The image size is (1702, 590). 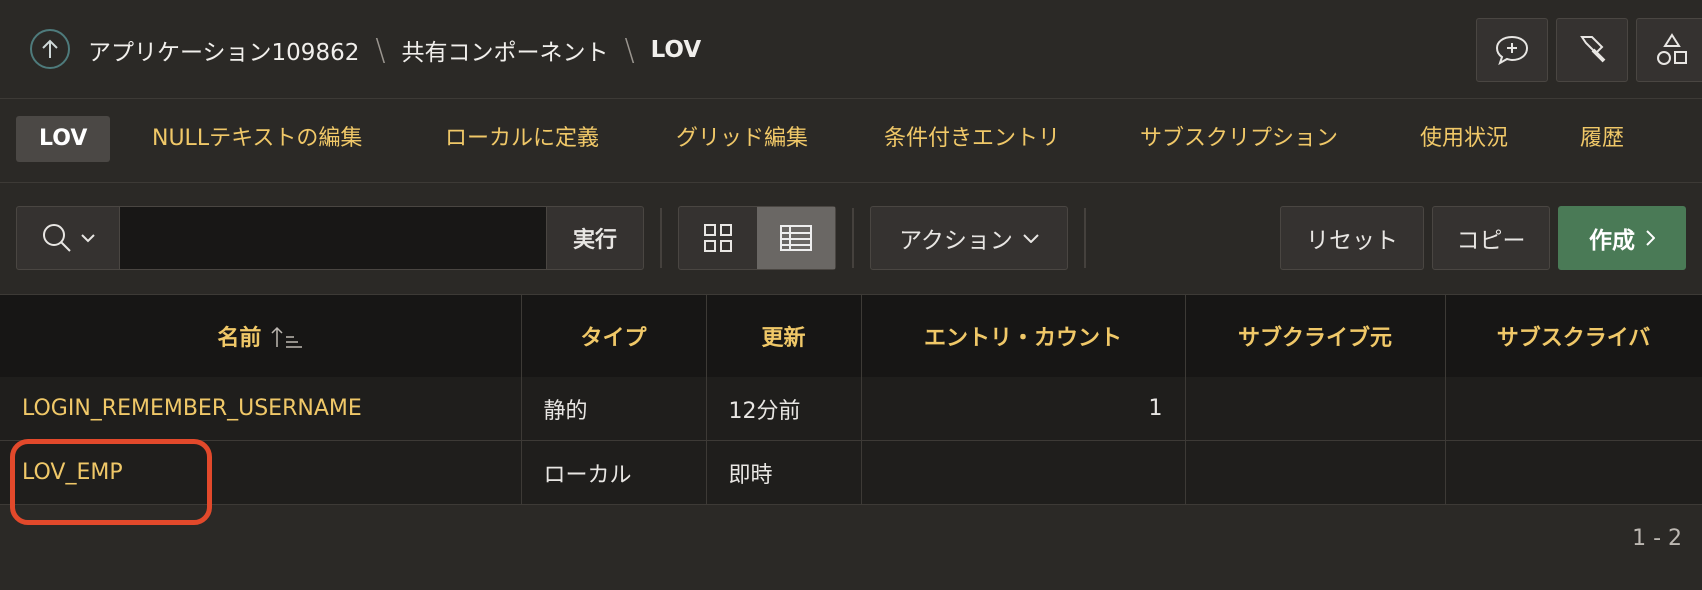 I want to click on highlight-annotation, so click(x=111, y=482).